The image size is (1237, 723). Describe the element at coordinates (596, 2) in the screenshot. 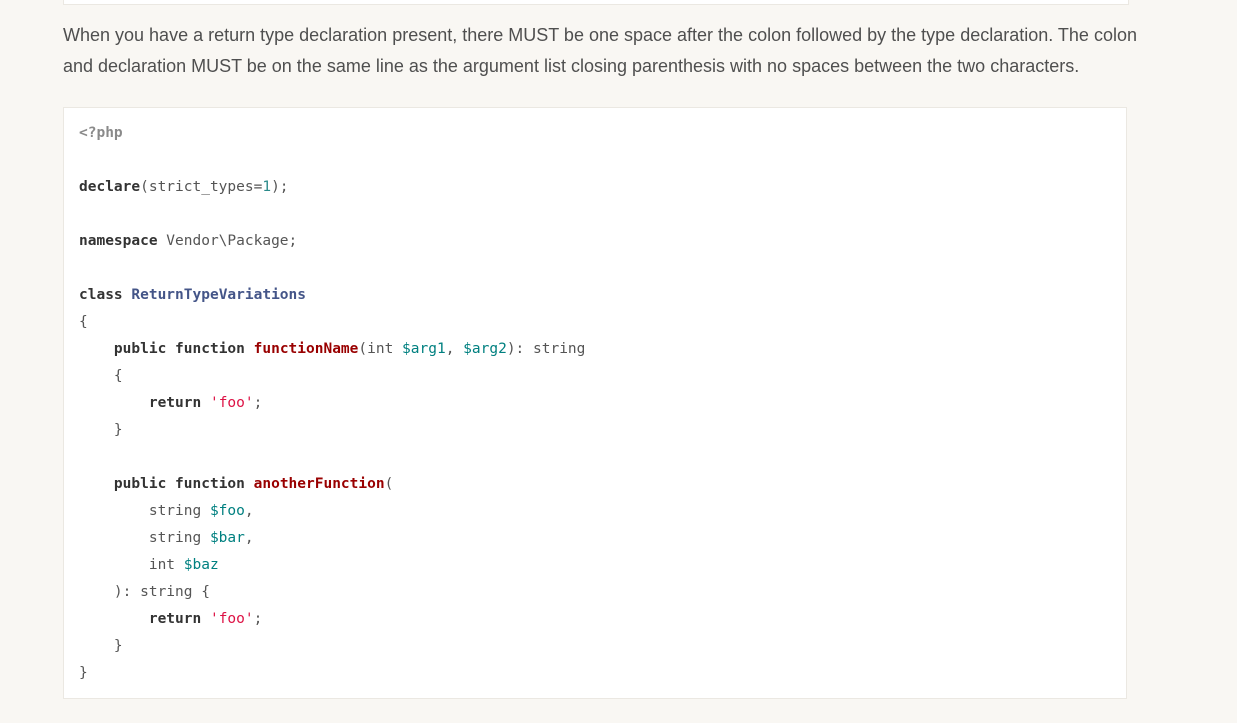

I see `previous-code-block` at that location.